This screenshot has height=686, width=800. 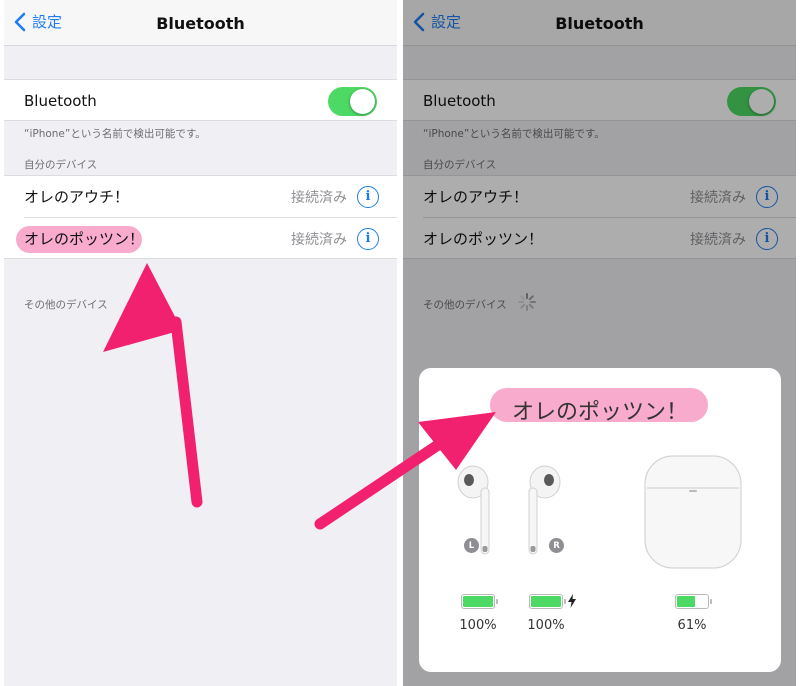 What do you see at coordinates (471, 545) in the screenshot?
I see `left-badge: L` at bounding box center [471, 545].